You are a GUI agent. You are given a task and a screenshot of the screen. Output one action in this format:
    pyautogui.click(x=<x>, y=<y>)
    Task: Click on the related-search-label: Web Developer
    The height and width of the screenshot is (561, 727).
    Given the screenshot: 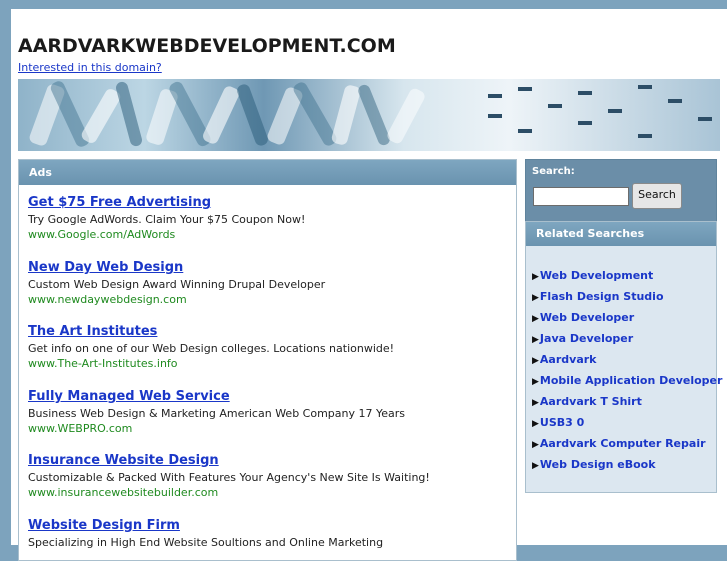 What is the action you would take?
    pyautogui.click(x=587, y=317)
    